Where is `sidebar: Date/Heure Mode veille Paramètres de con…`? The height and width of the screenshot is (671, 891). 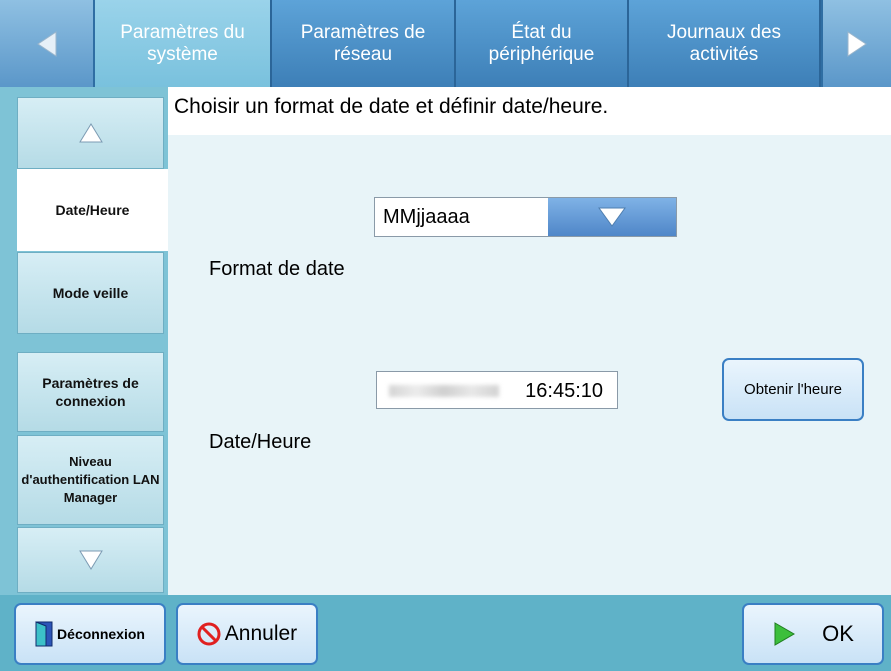 sidebar: Date/Heure Mode veille Paramètres de con… is located at coordinates (84, 341).